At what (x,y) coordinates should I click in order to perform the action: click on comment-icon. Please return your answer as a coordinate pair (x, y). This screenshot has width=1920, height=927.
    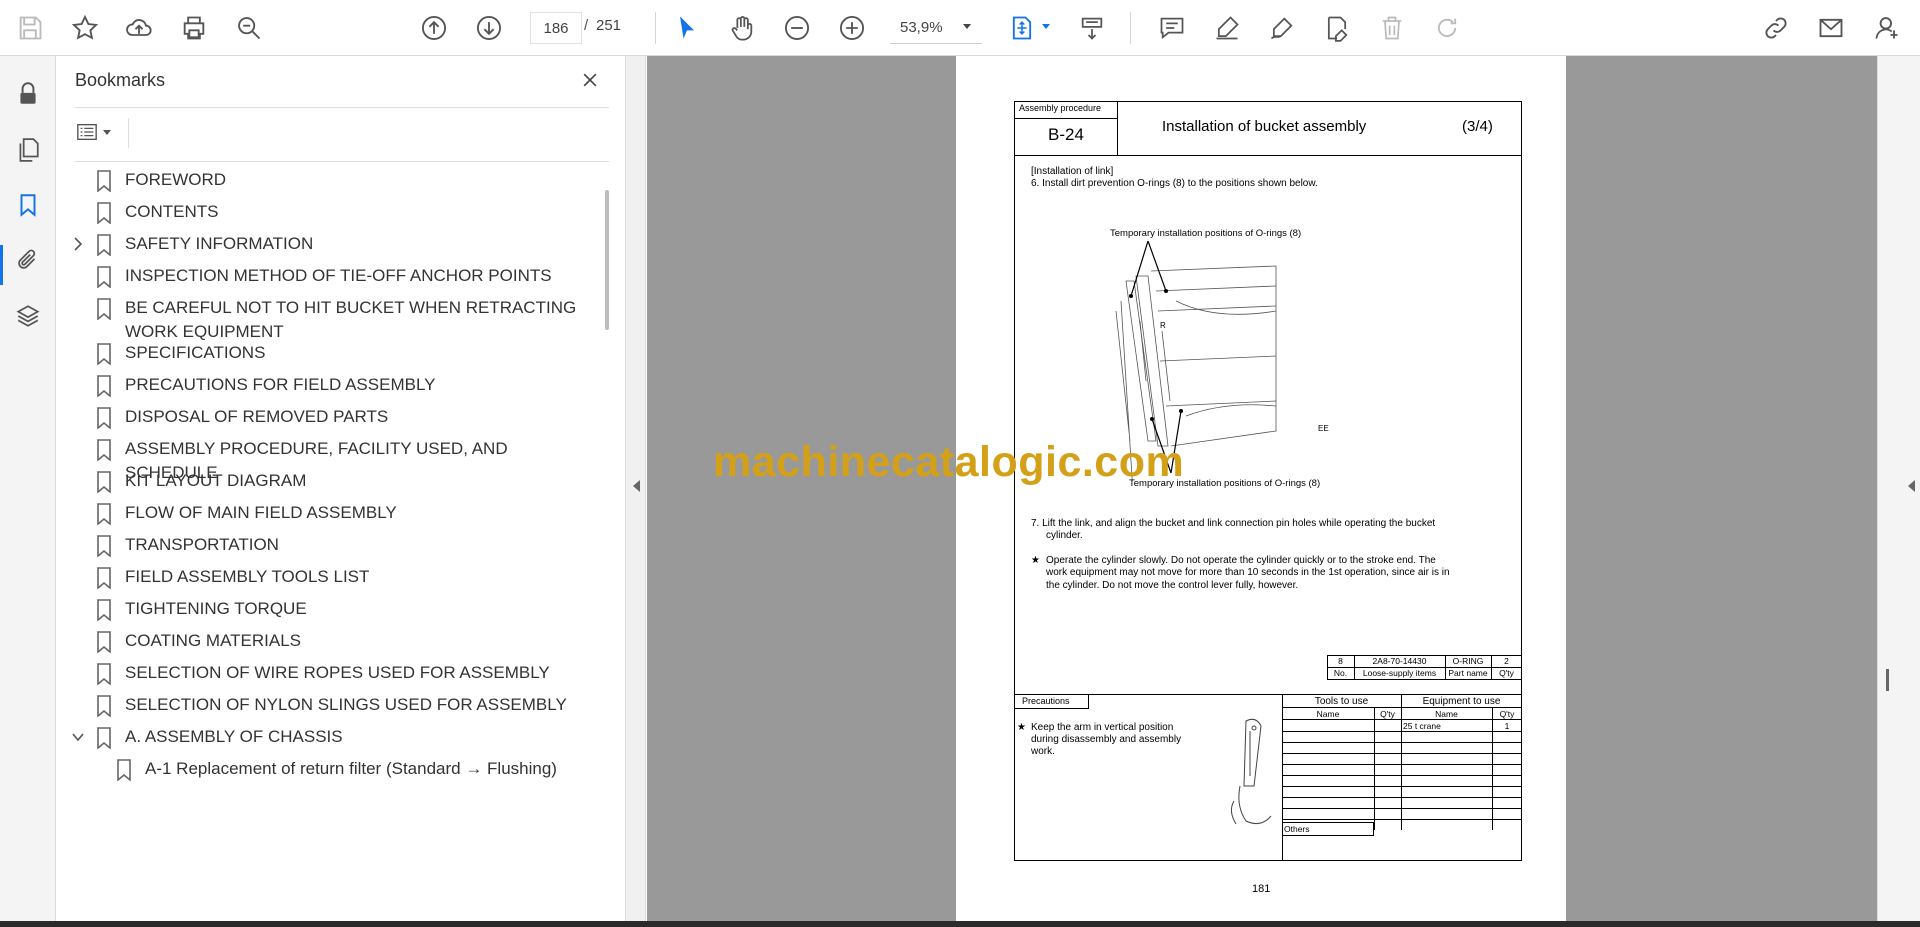
    Looking at the image, I should click on (1172, 28).